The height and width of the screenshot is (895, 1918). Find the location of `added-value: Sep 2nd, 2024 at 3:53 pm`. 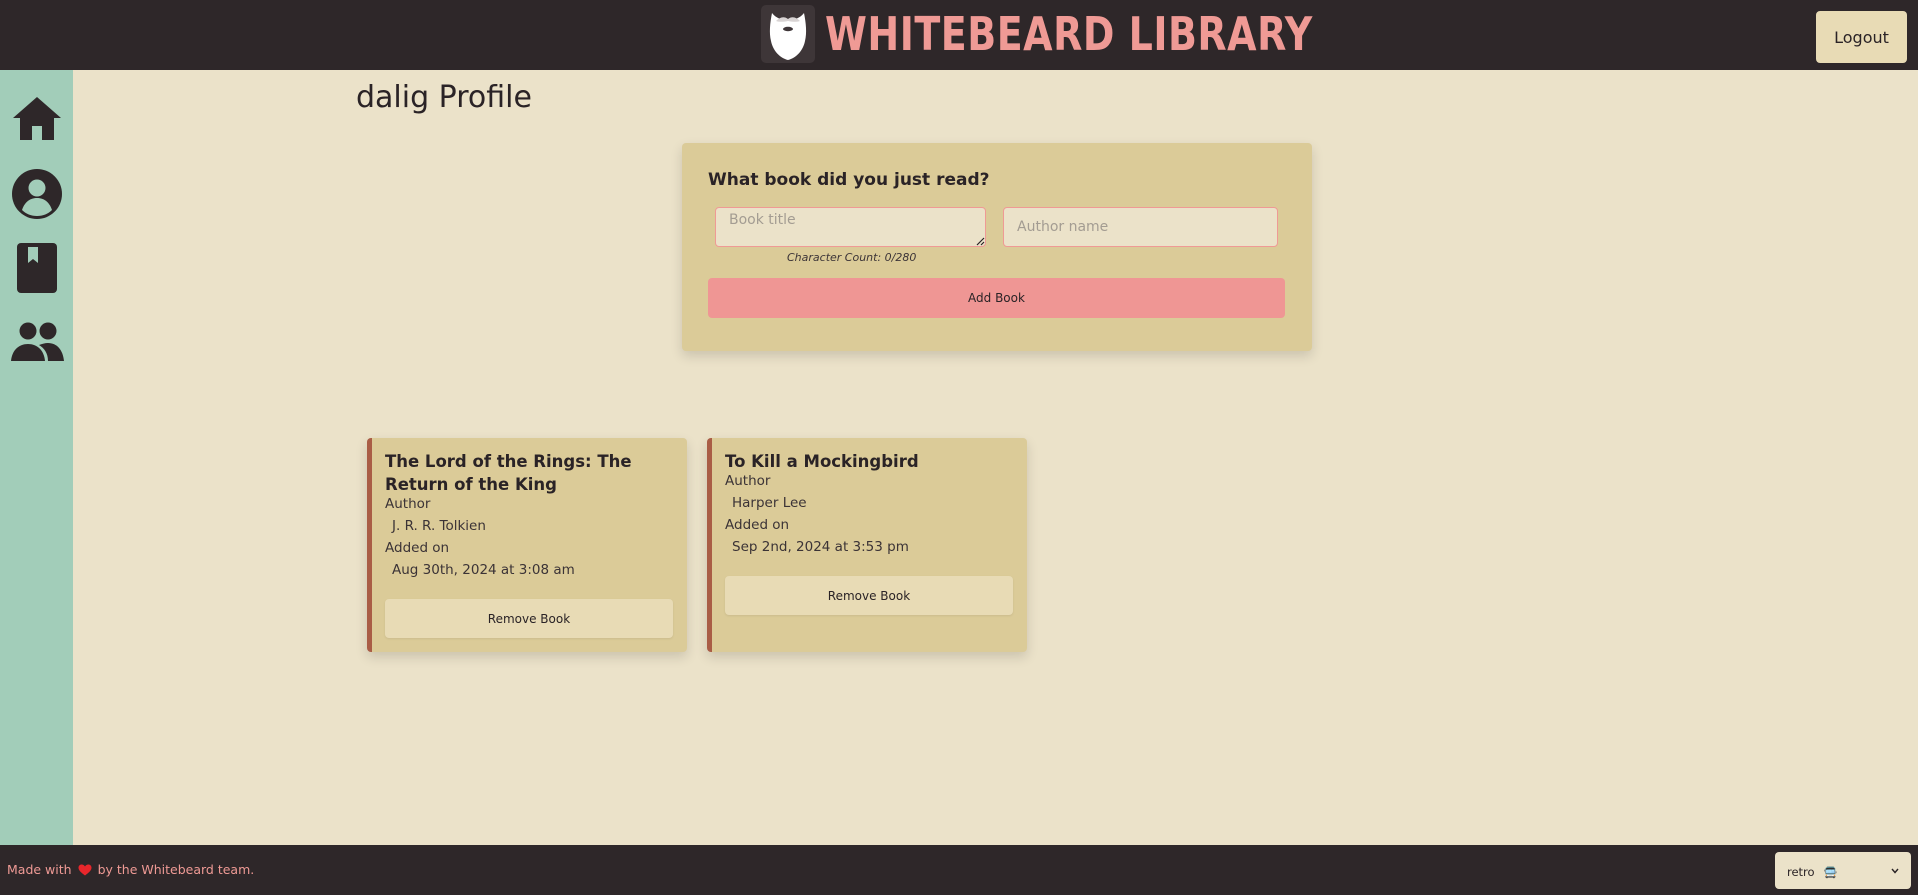

added-value: Sep 2nd, 2024 at 3:53 pm is located at coordinates (820, 547).